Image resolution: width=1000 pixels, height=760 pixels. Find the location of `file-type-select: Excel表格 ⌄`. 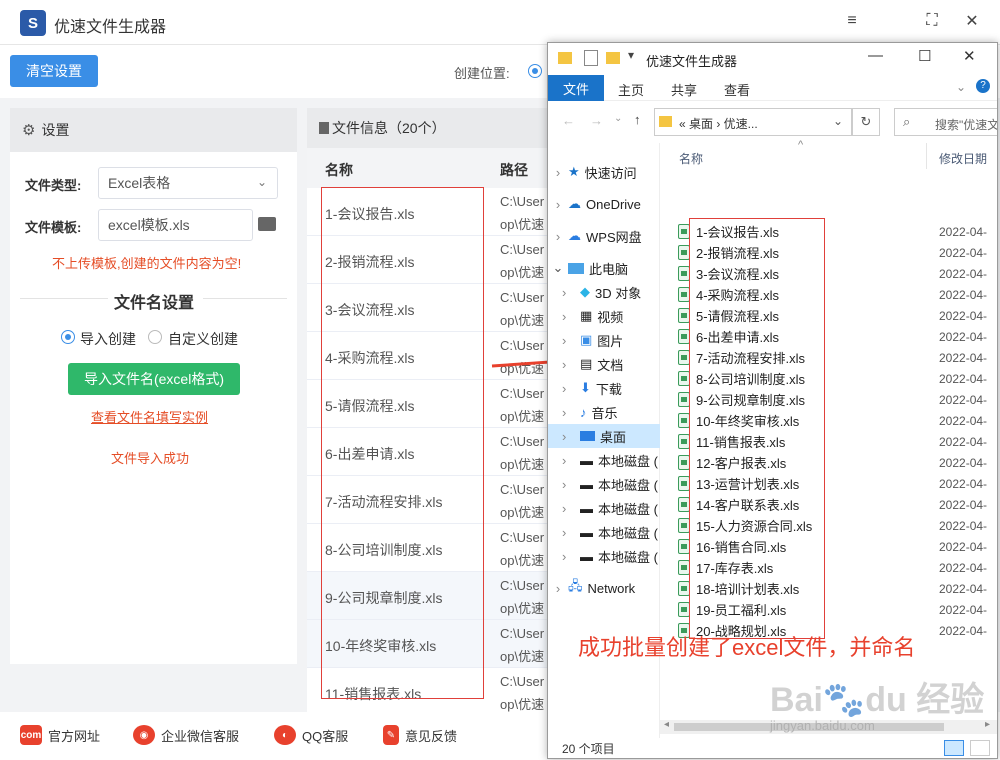

file-type-select: Excel表格 ⌄ is located at coordinates (188, 183).